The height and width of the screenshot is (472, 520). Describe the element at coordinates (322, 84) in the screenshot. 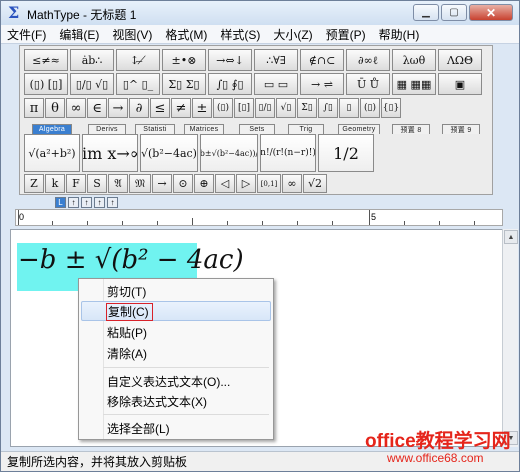

I see `palette-labeled-arrows: → ⇌` at that location.